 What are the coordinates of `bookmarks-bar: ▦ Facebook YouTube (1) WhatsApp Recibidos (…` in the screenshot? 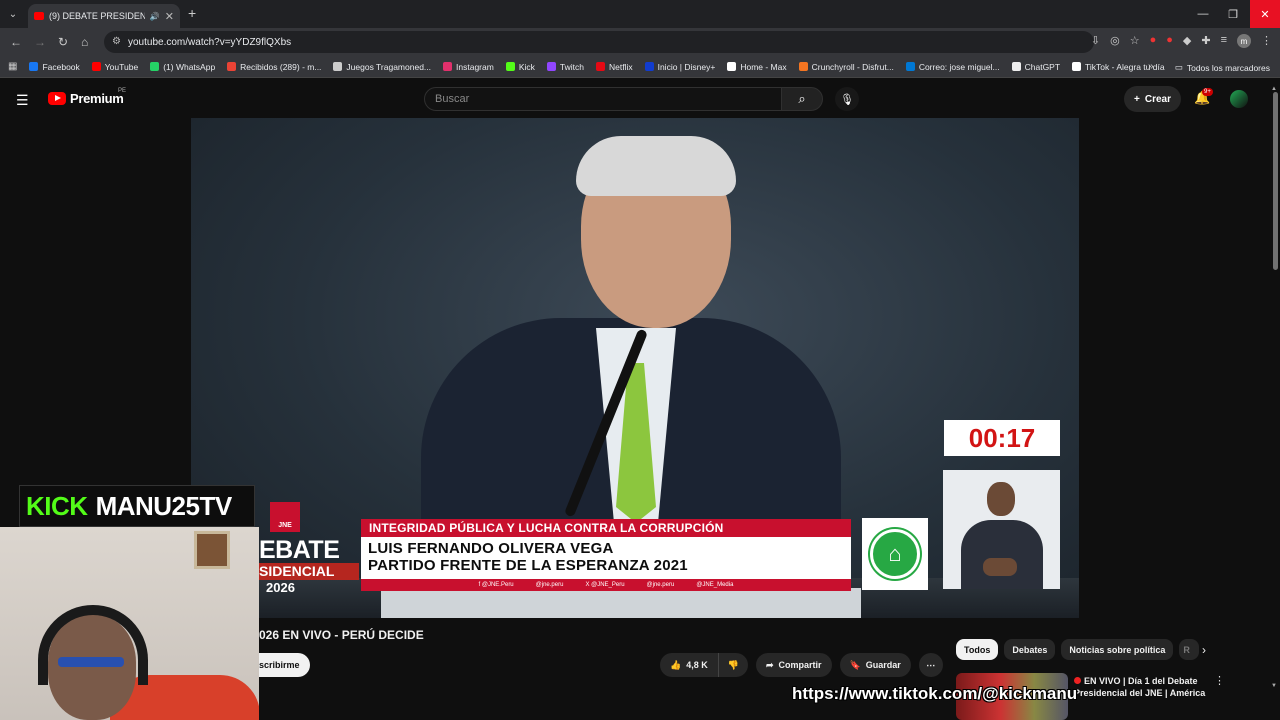 It's located at (640, 67).